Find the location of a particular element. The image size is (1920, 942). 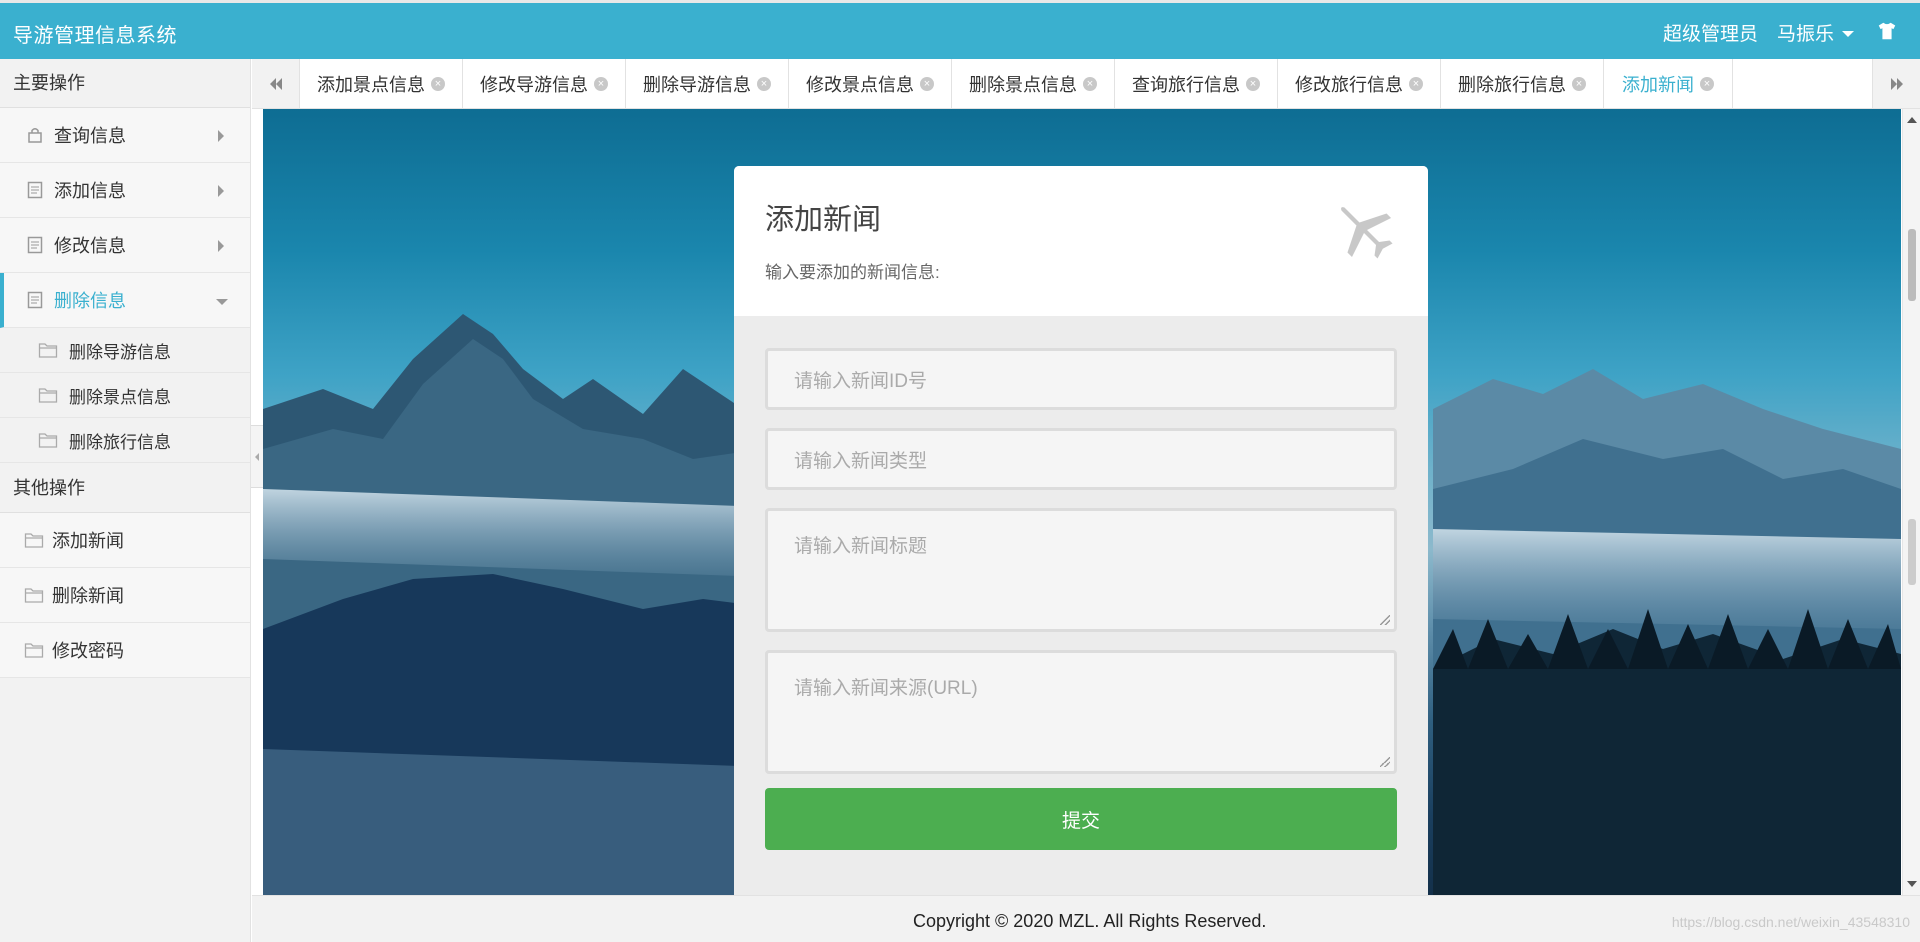

news-title-textarea: 请输入新闻标题 is located at coordinates (1081, 570).